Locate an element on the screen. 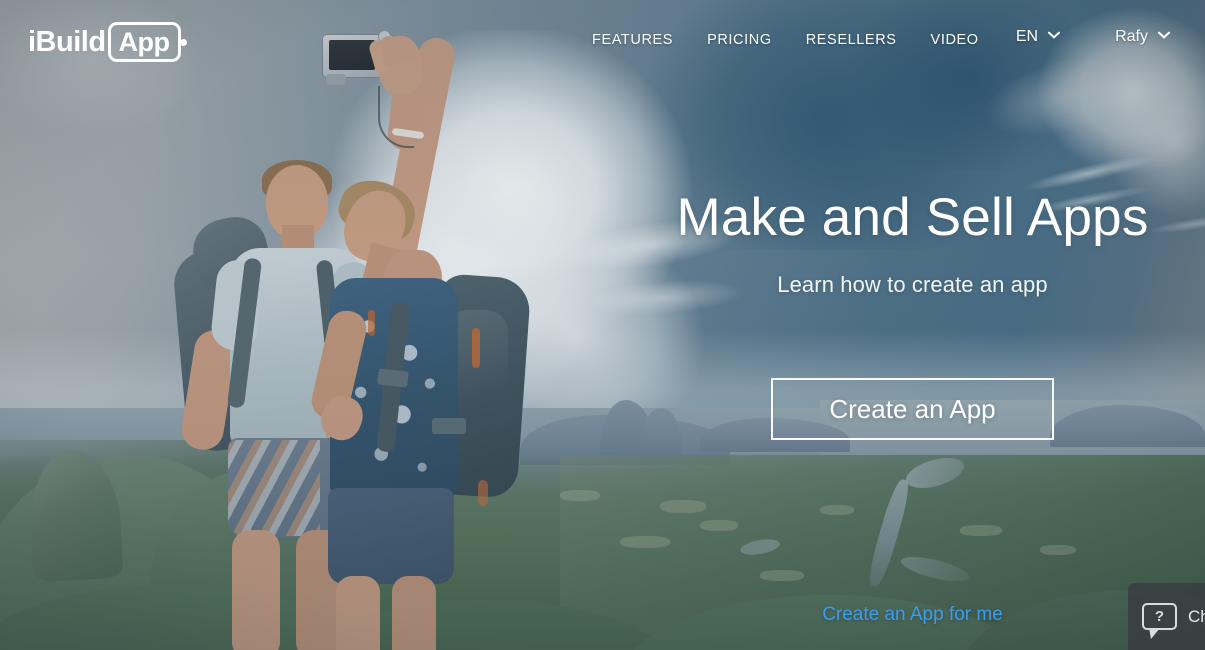  man-left-leg is located at coordinates (256, 590).